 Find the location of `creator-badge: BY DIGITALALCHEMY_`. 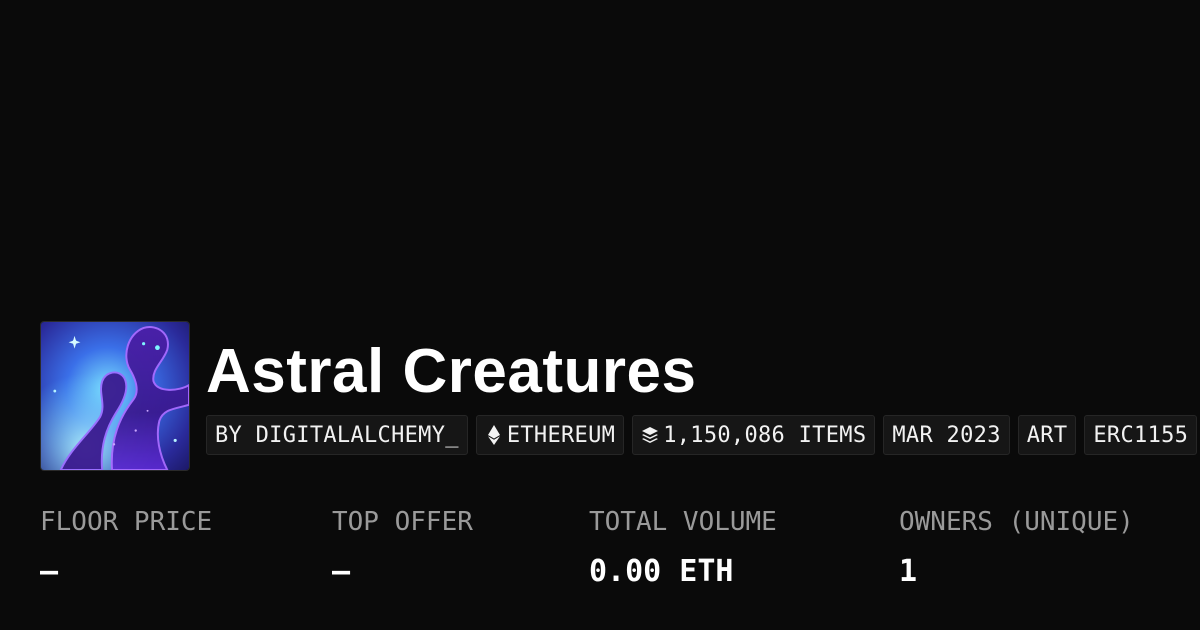

creator-badge: BY DIGITALALCHEMY_ is located at coordinates (337, 435).